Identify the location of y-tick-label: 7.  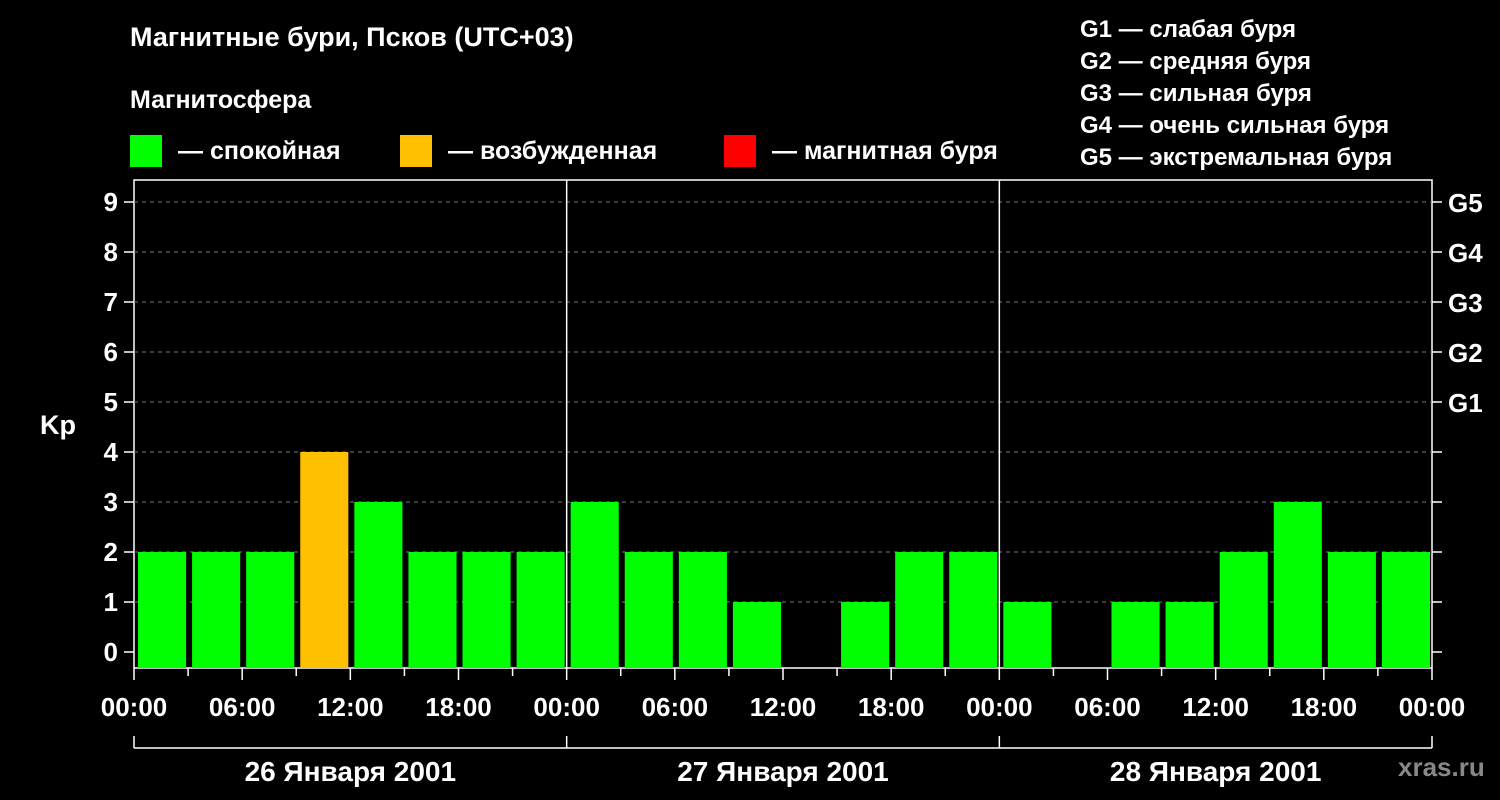
(111, 302).